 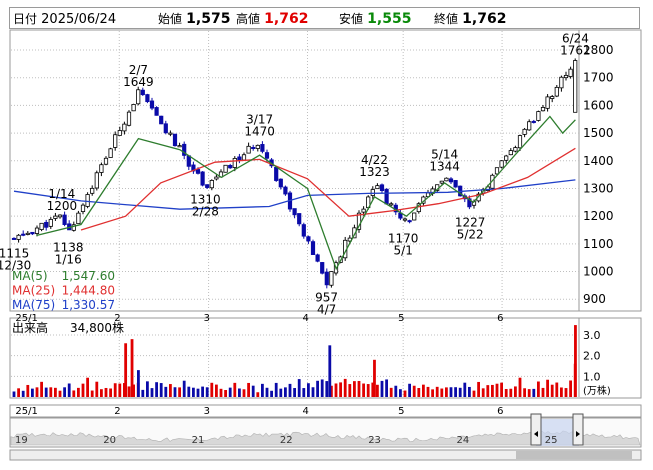 What do you see at coordinates (463, 440) in the screenshot?
I see `overview-label: 24` at bounding box center [463, 440].